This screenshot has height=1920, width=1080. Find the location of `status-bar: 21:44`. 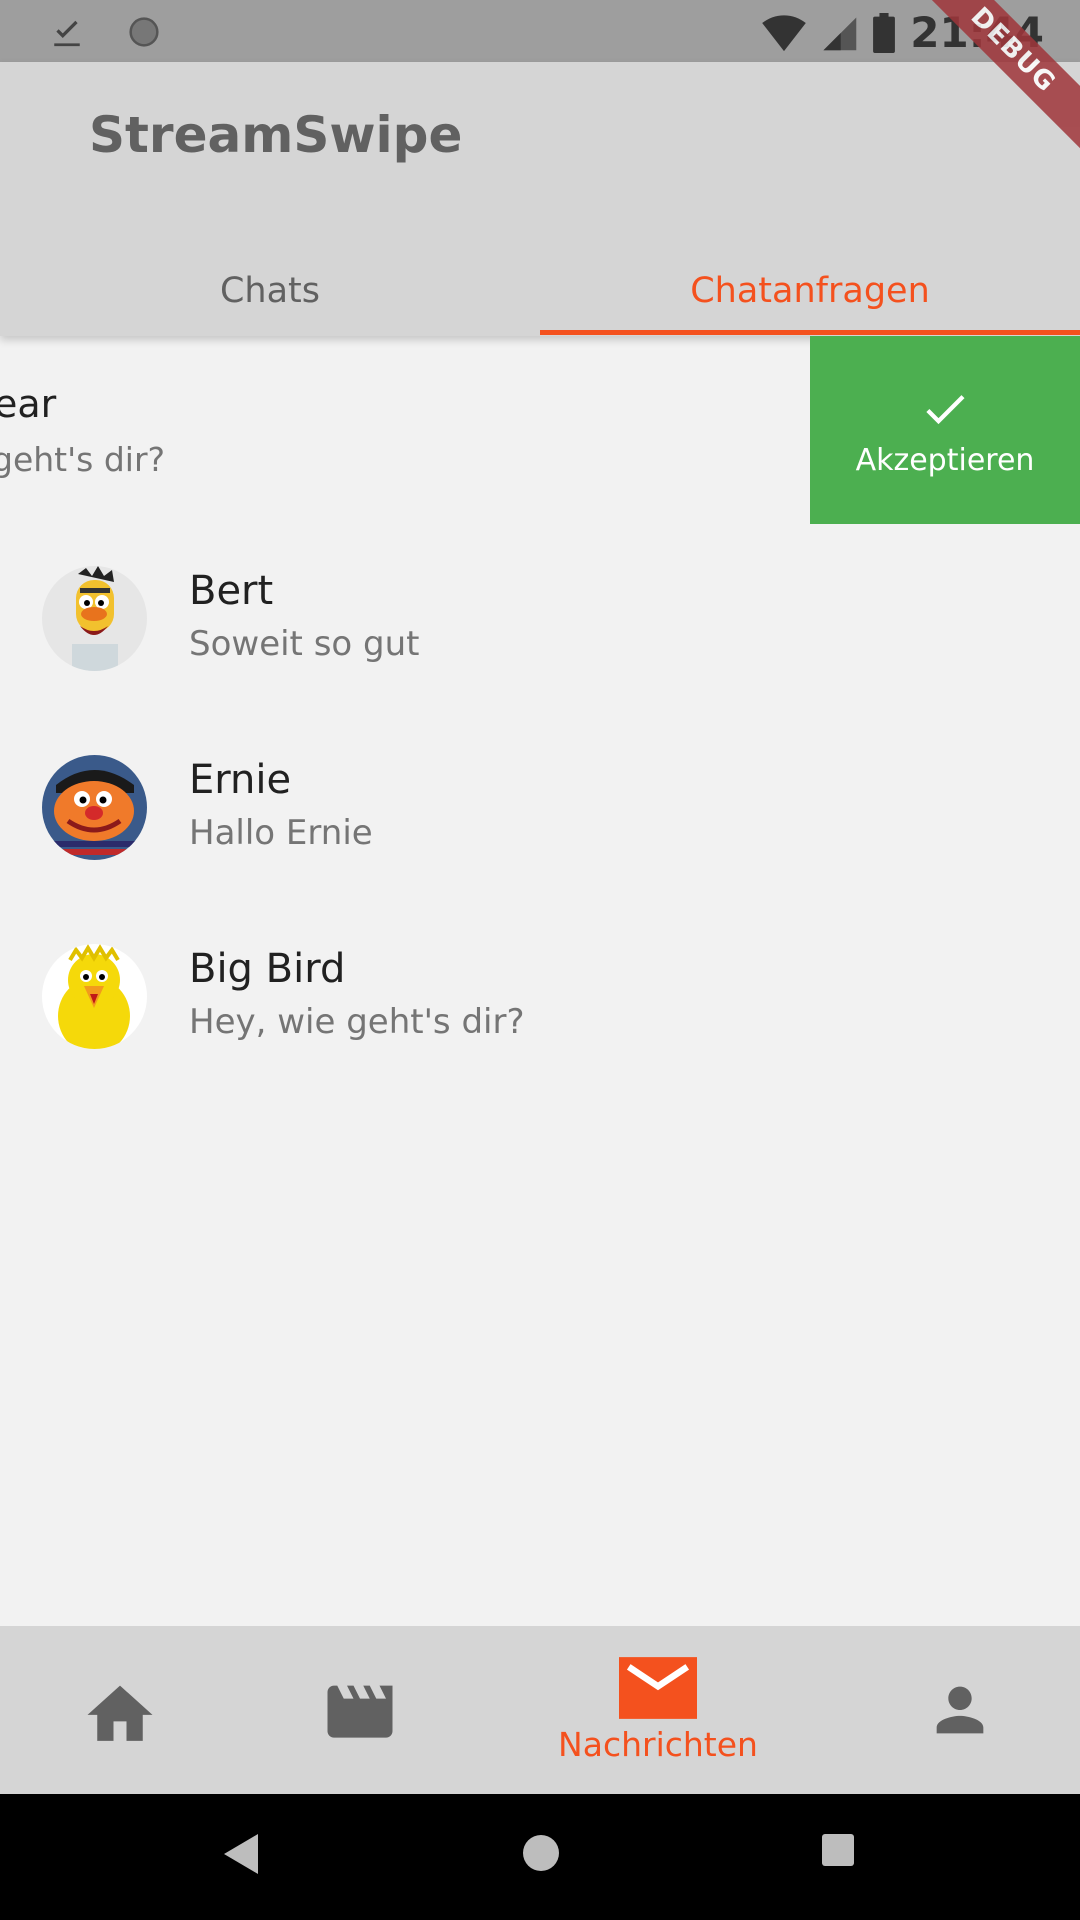

status-bar: 21:44 is located at coordinates (540, 31).